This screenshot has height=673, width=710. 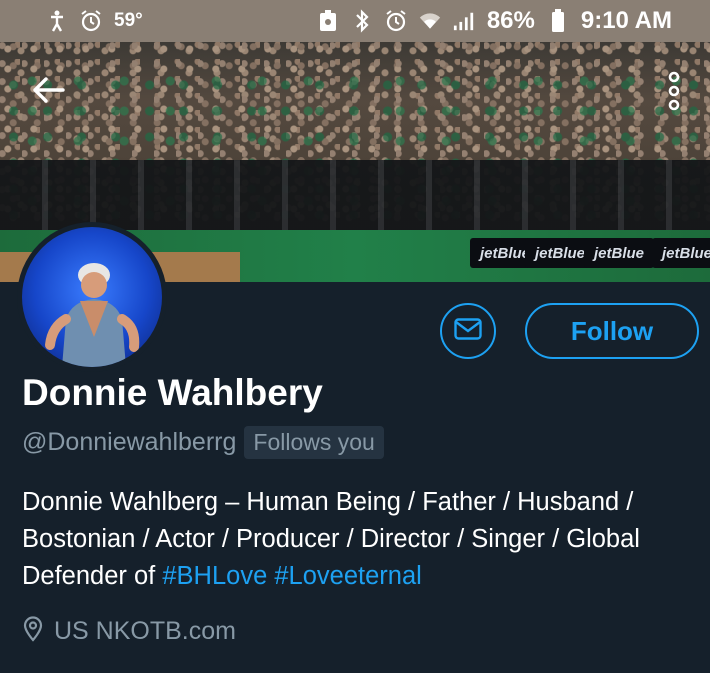 I want to click on handle-row: @Donniewahlberrg Follows you, so click(x=203, y=442).